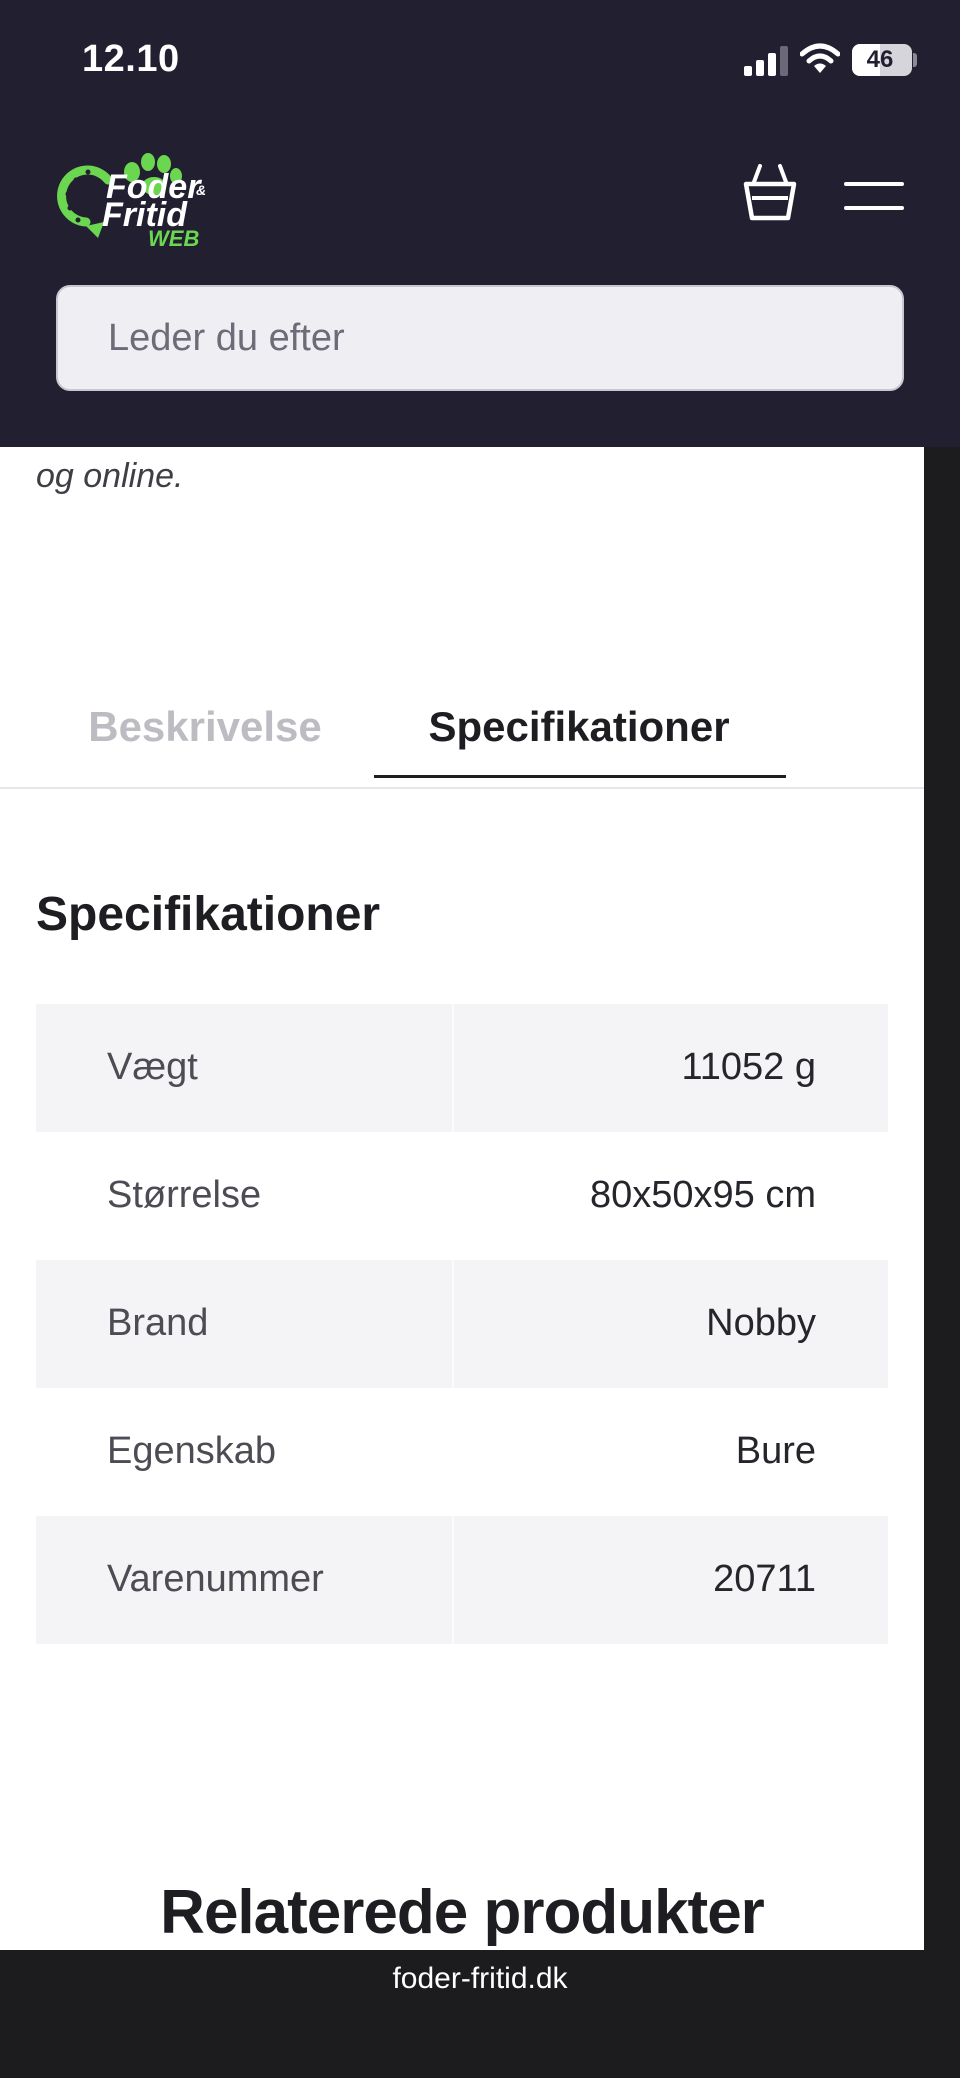  I want to click on active-tab-indicator, so click(580, 776).